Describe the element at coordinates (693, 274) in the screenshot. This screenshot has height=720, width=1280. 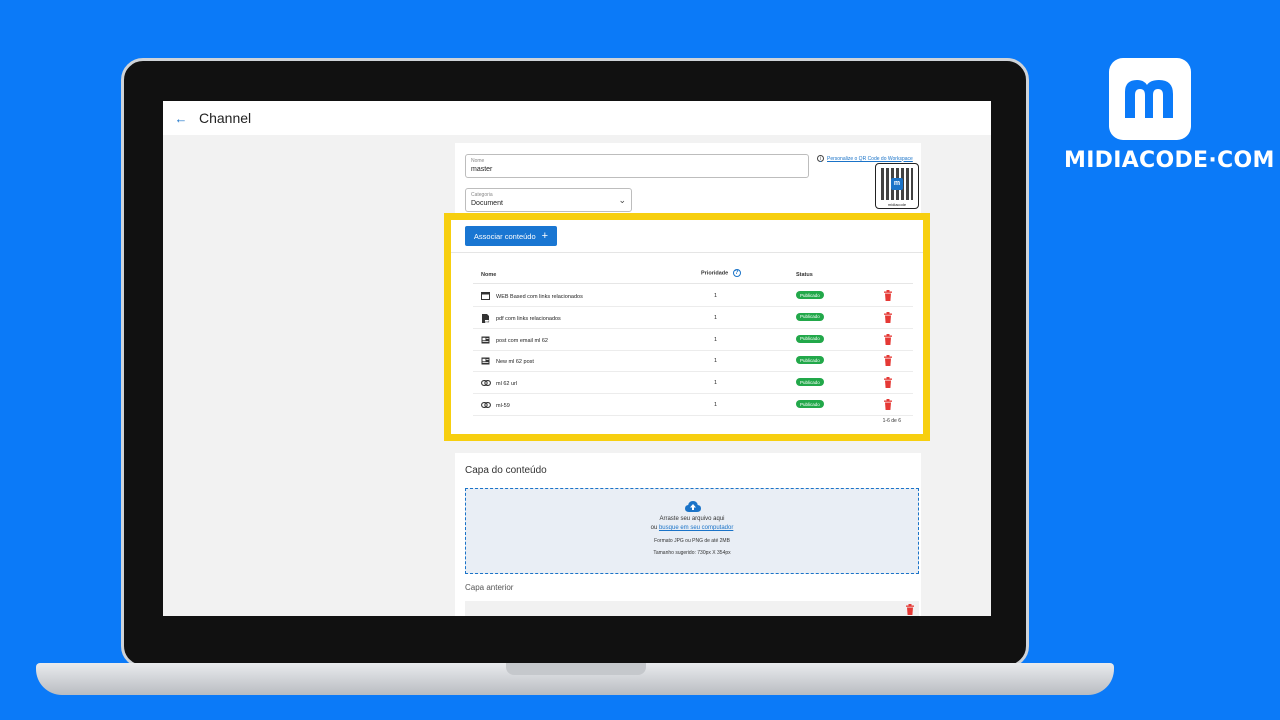
I see `table-header: Nome Prioridade ? Status` at that location.